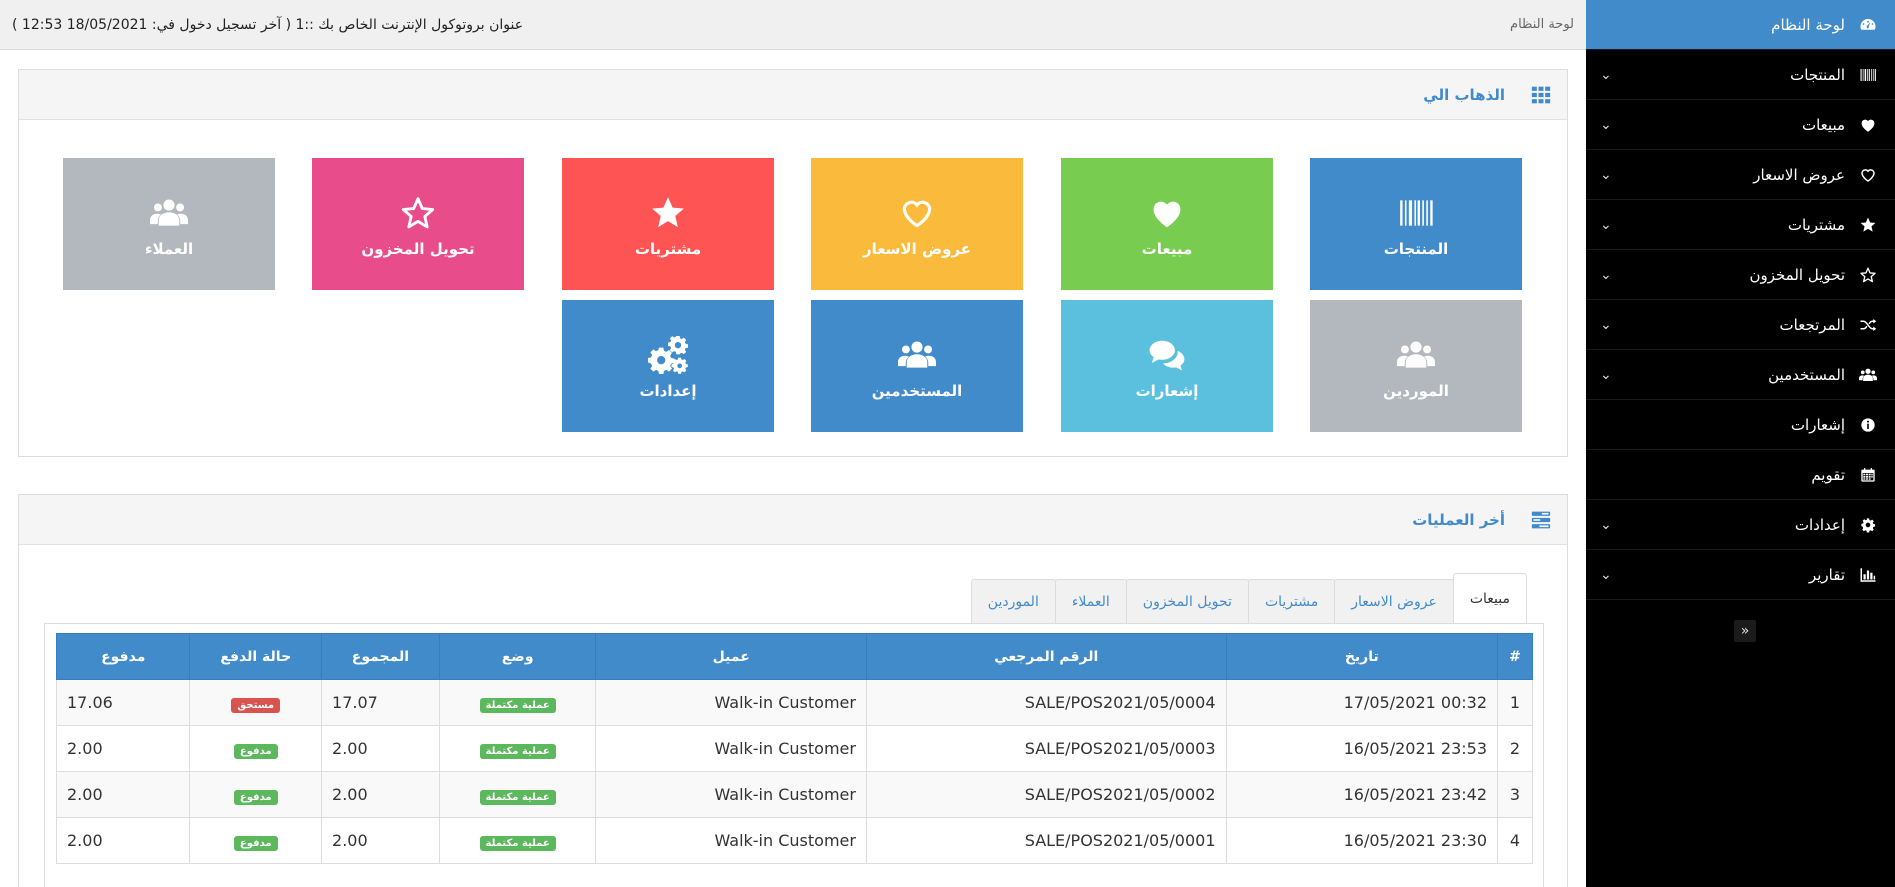  What do you see at coordinates (517, 797) in the screenshot?
I see `status-badge: عملية مكتملة` at bounding box center [517, 797].